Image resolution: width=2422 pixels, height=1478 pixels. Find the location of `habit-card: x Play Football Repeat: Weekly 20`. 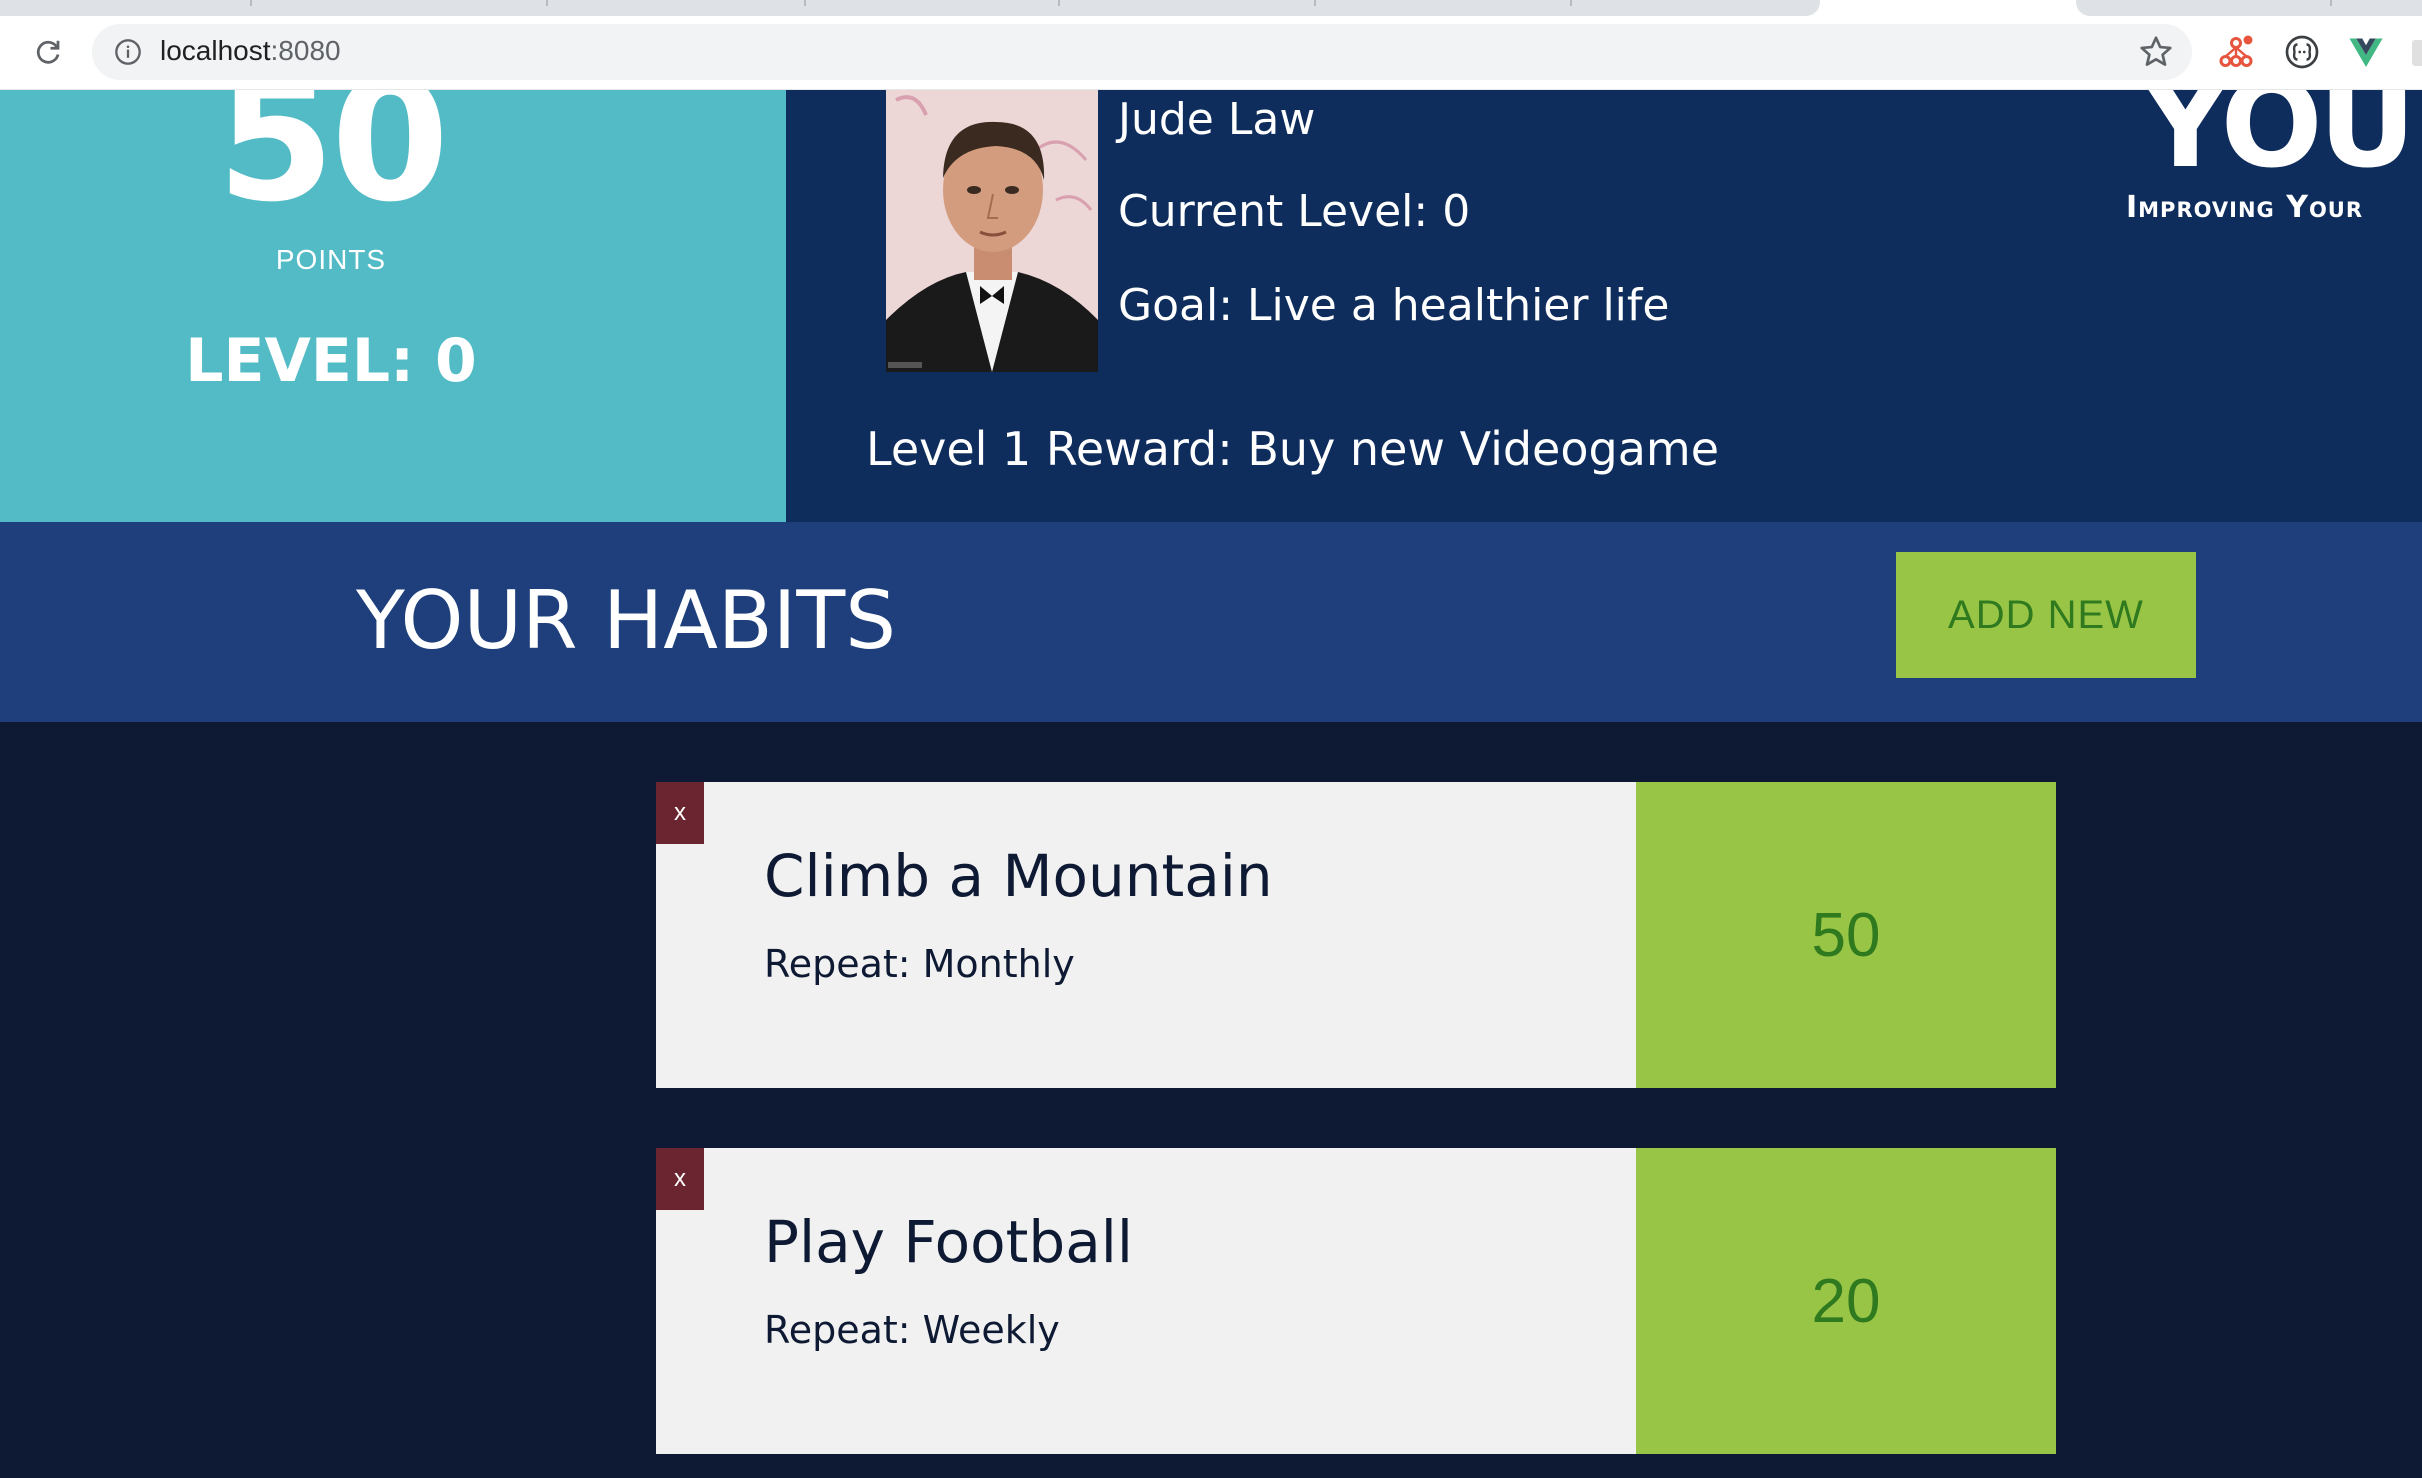

habit-card: x Play Football Repeat: Weekly 20 is located at coordinates (1356, 1301).